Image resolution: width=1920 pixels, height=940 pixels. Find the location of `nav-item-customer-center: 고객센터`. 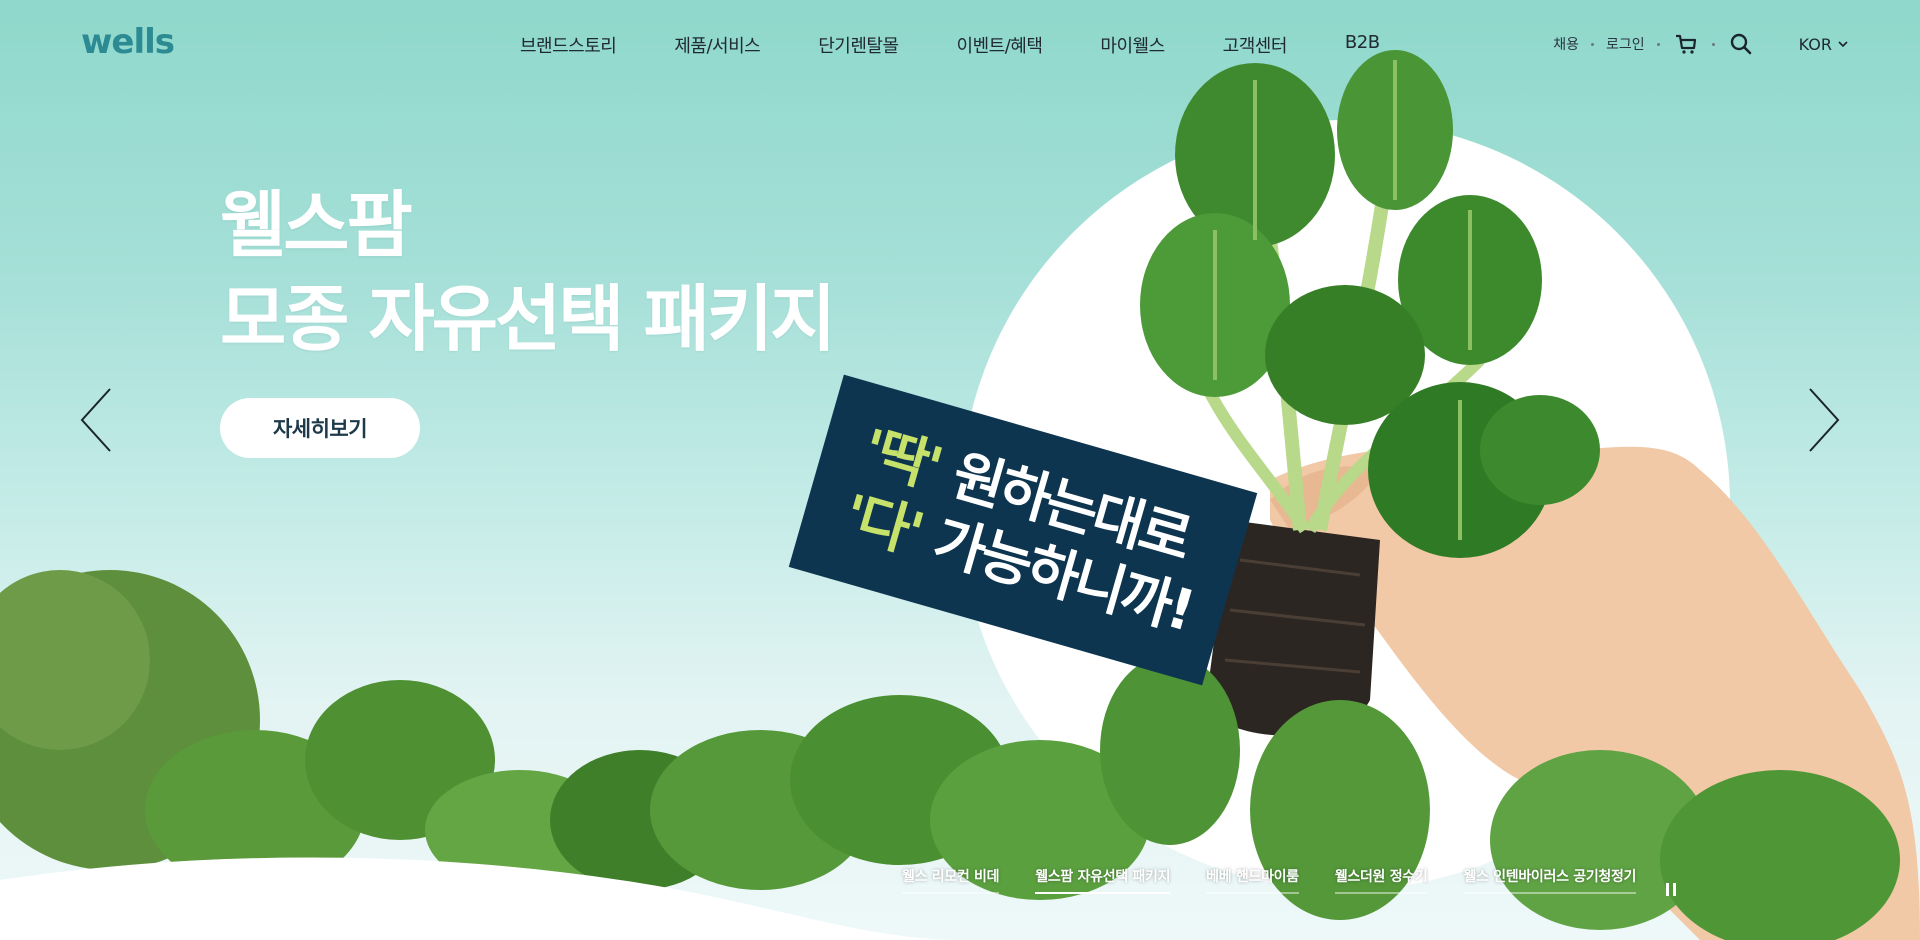

nav-item-customer-center: 고객센터 is located at coordinates (1255, 45).